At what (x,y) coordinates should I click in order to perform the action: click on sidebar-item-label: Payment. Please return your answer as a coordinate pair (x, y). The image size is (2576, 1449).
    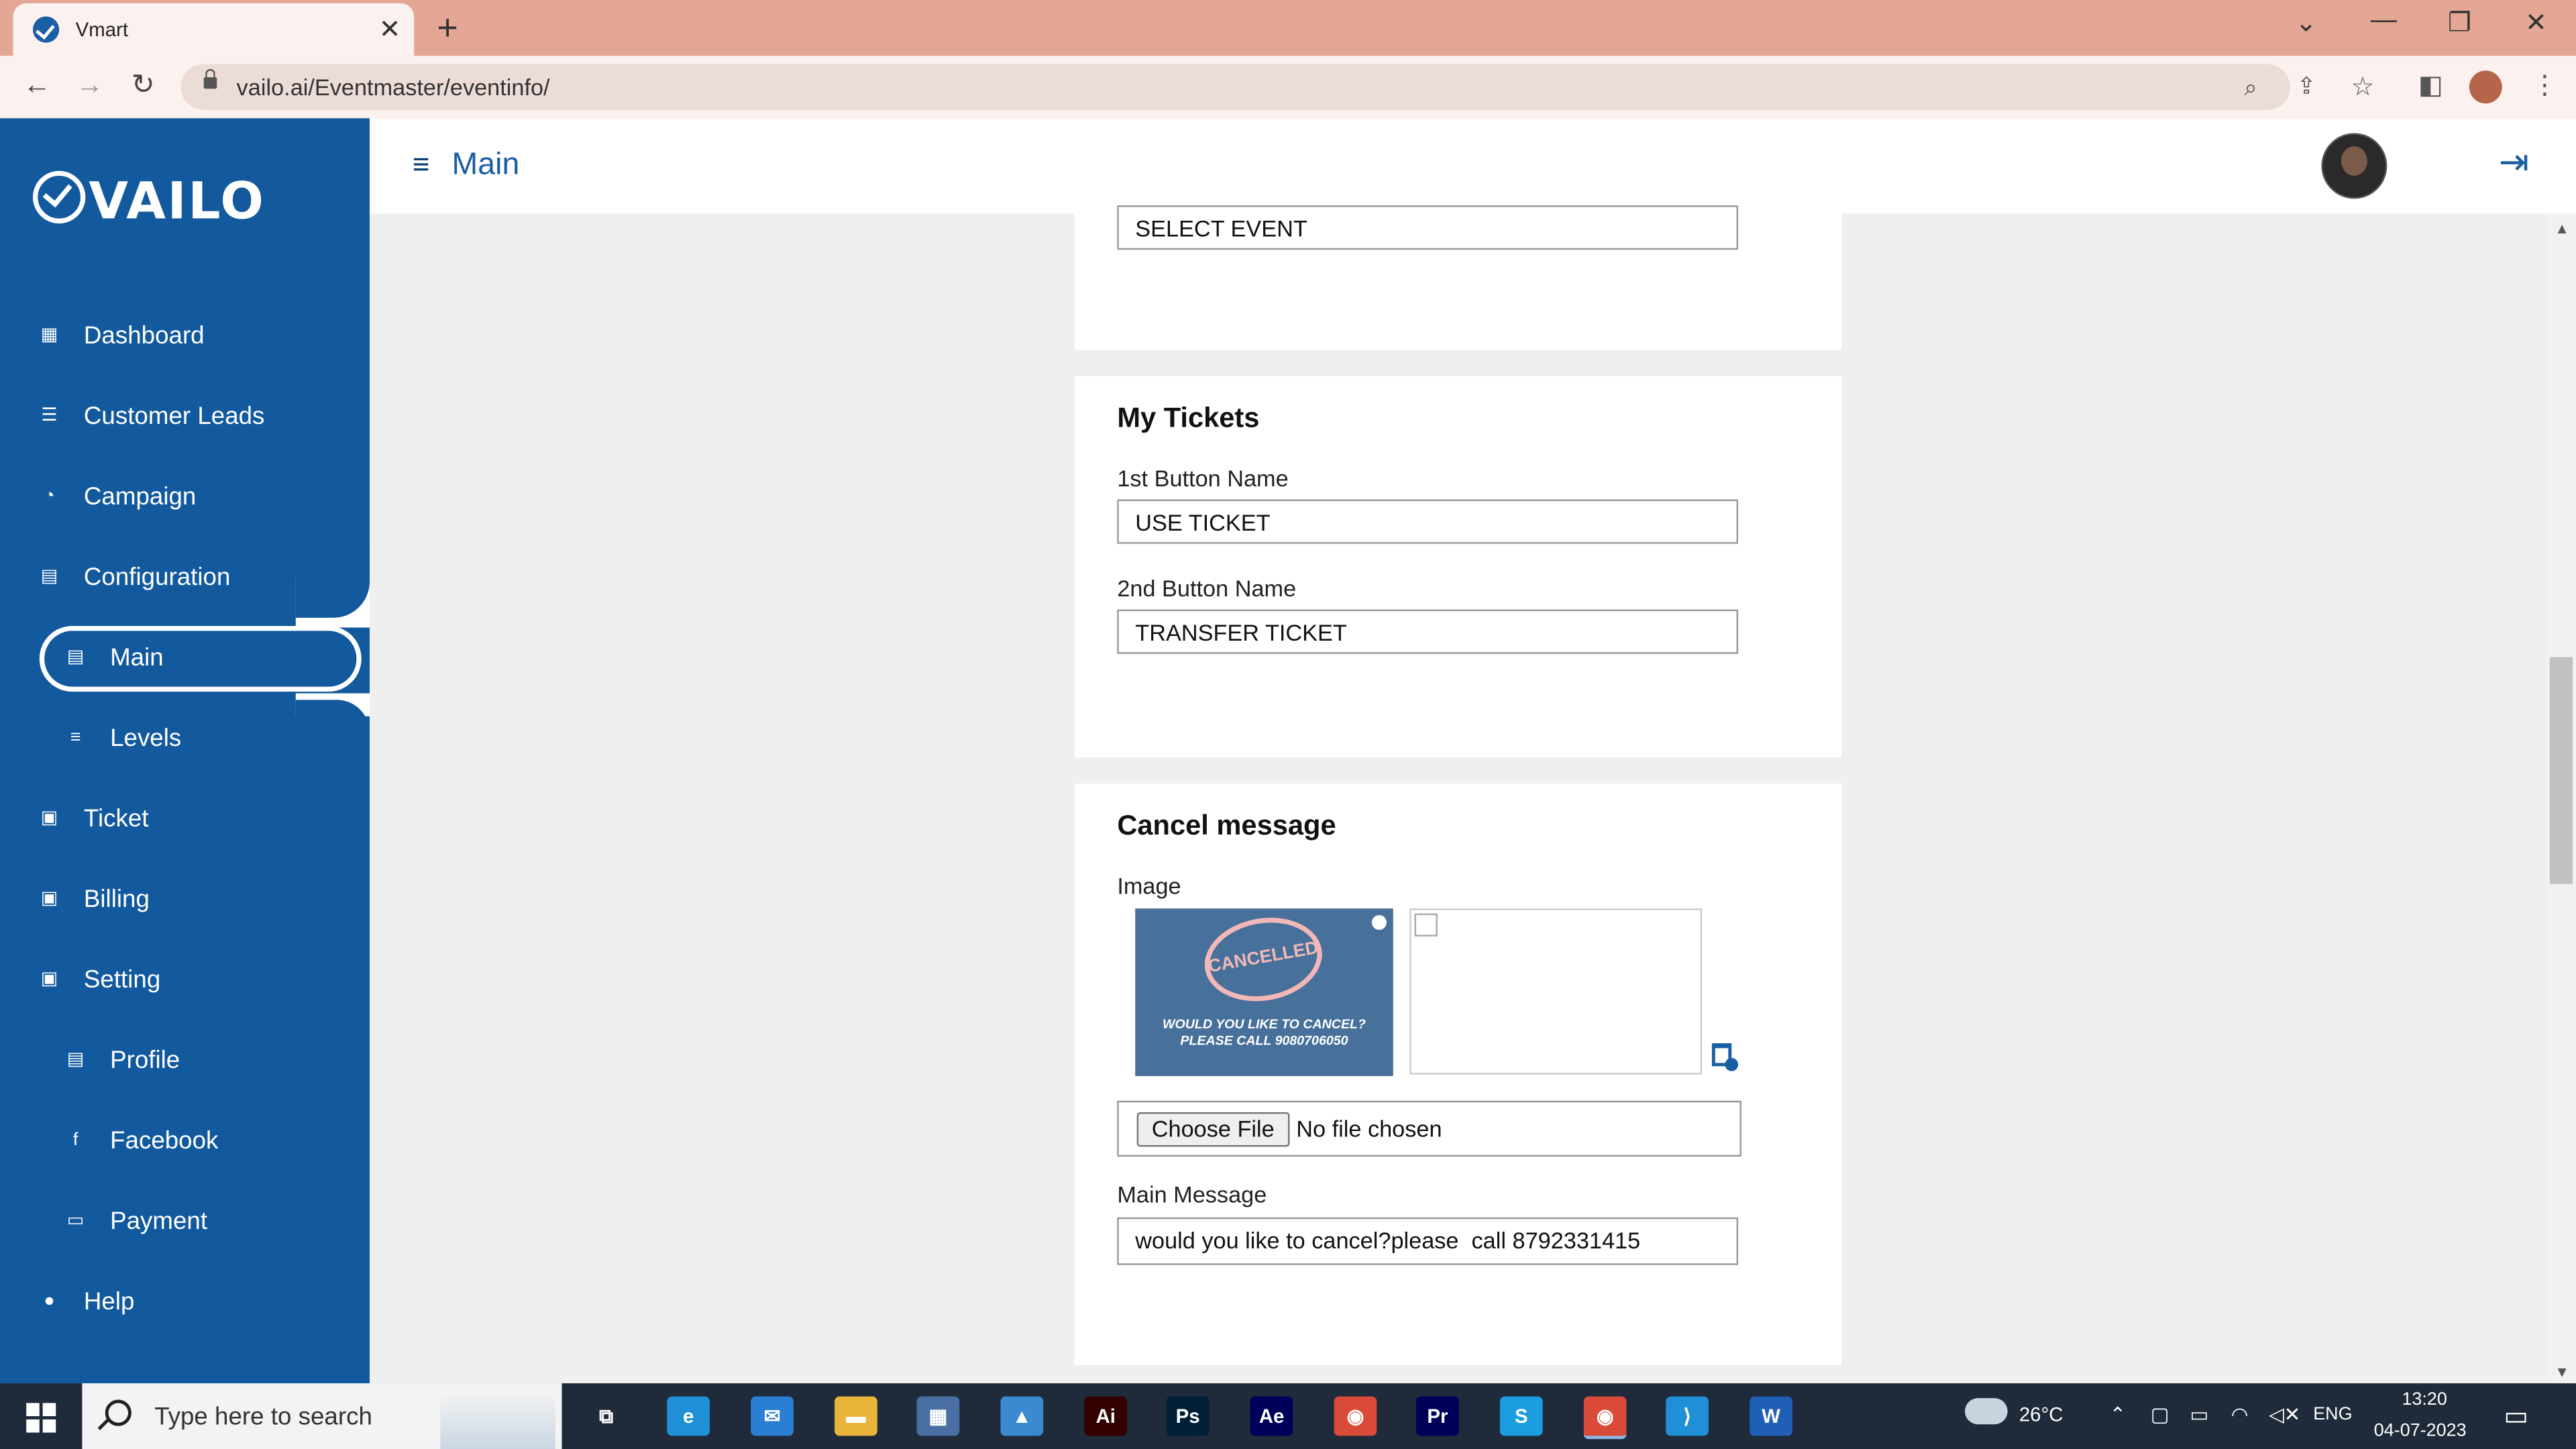
    Looking at the image, I should click on (159, 1222).